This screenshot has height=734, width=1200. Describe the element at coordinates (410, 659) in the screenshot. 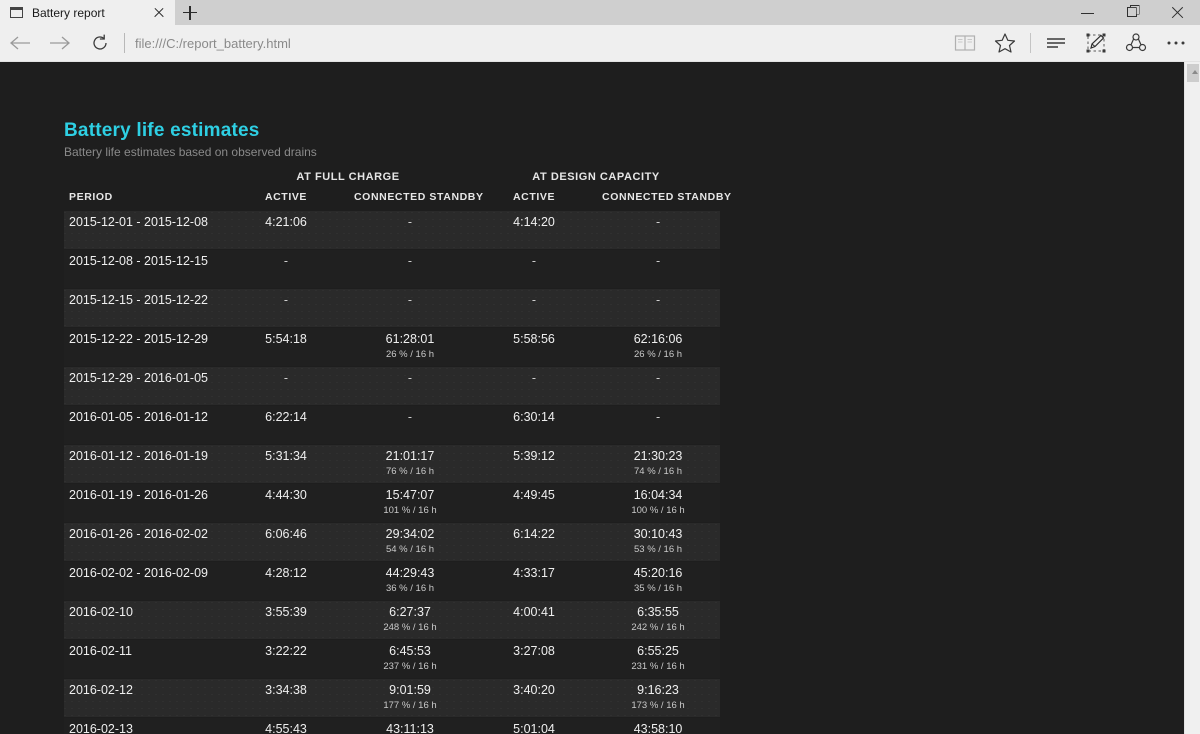

I see `cell-fc-standby: 6:45:53 237 % / 16 h` at that location.